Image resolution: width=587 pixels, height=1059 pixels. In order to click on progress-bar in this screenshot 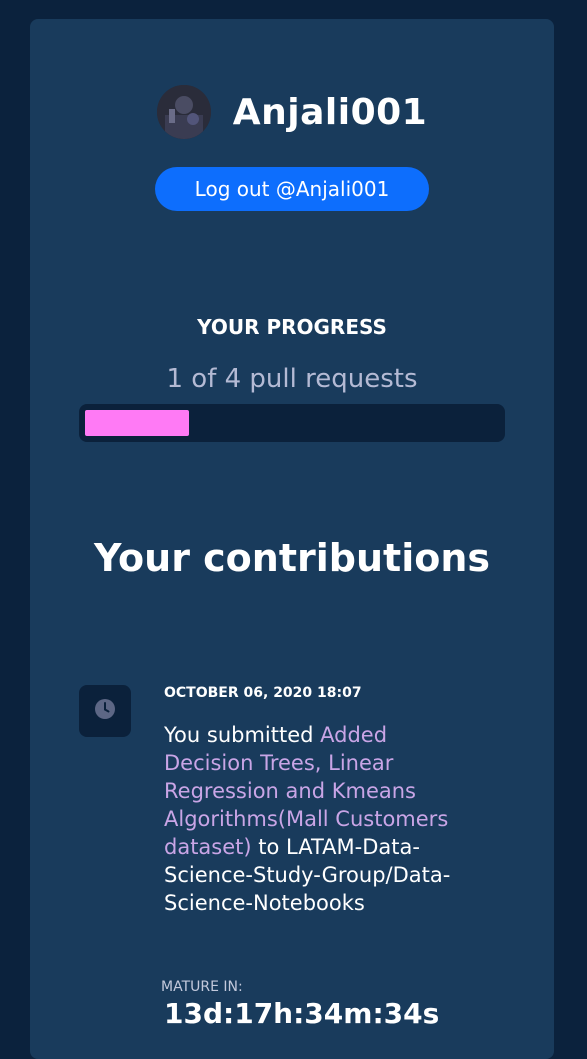, I will do `click(292, 423)`.